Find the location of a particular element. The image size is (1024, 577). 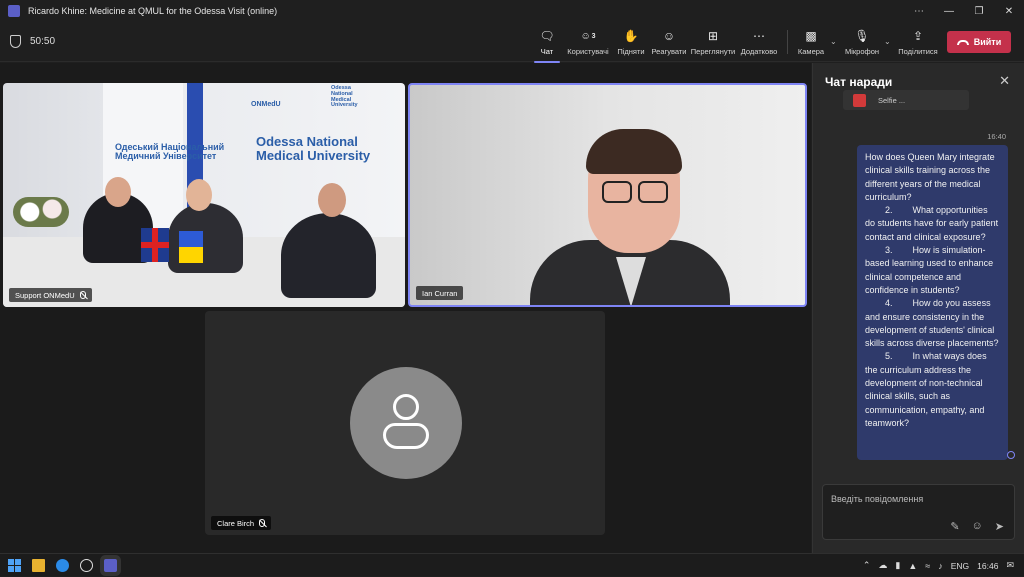

more-icon: ⋯ is located at coordinates (759, 36).